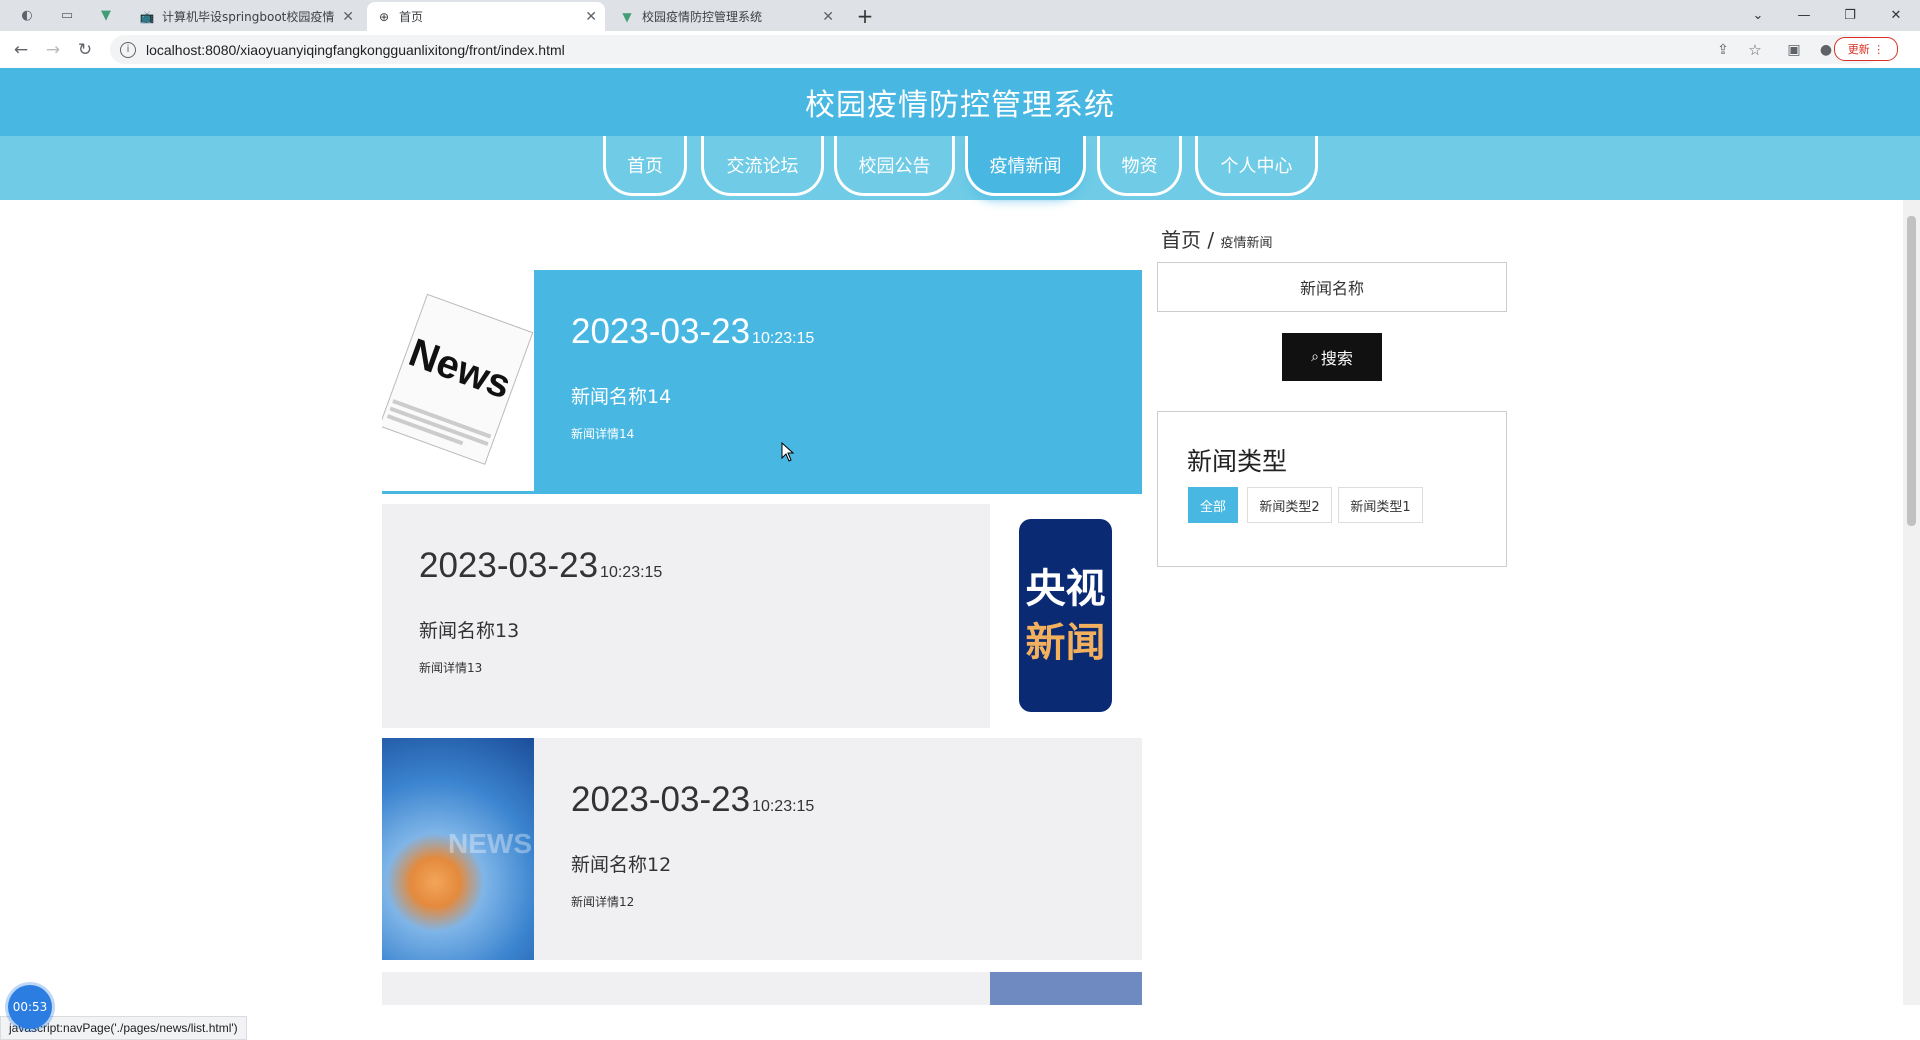 The height and width of the screenshot is (1040, 1920). Describe the element at coordinates (960, 105) in the screenshot. I see `site-title: 校园疫情防控管理系统` at that location.